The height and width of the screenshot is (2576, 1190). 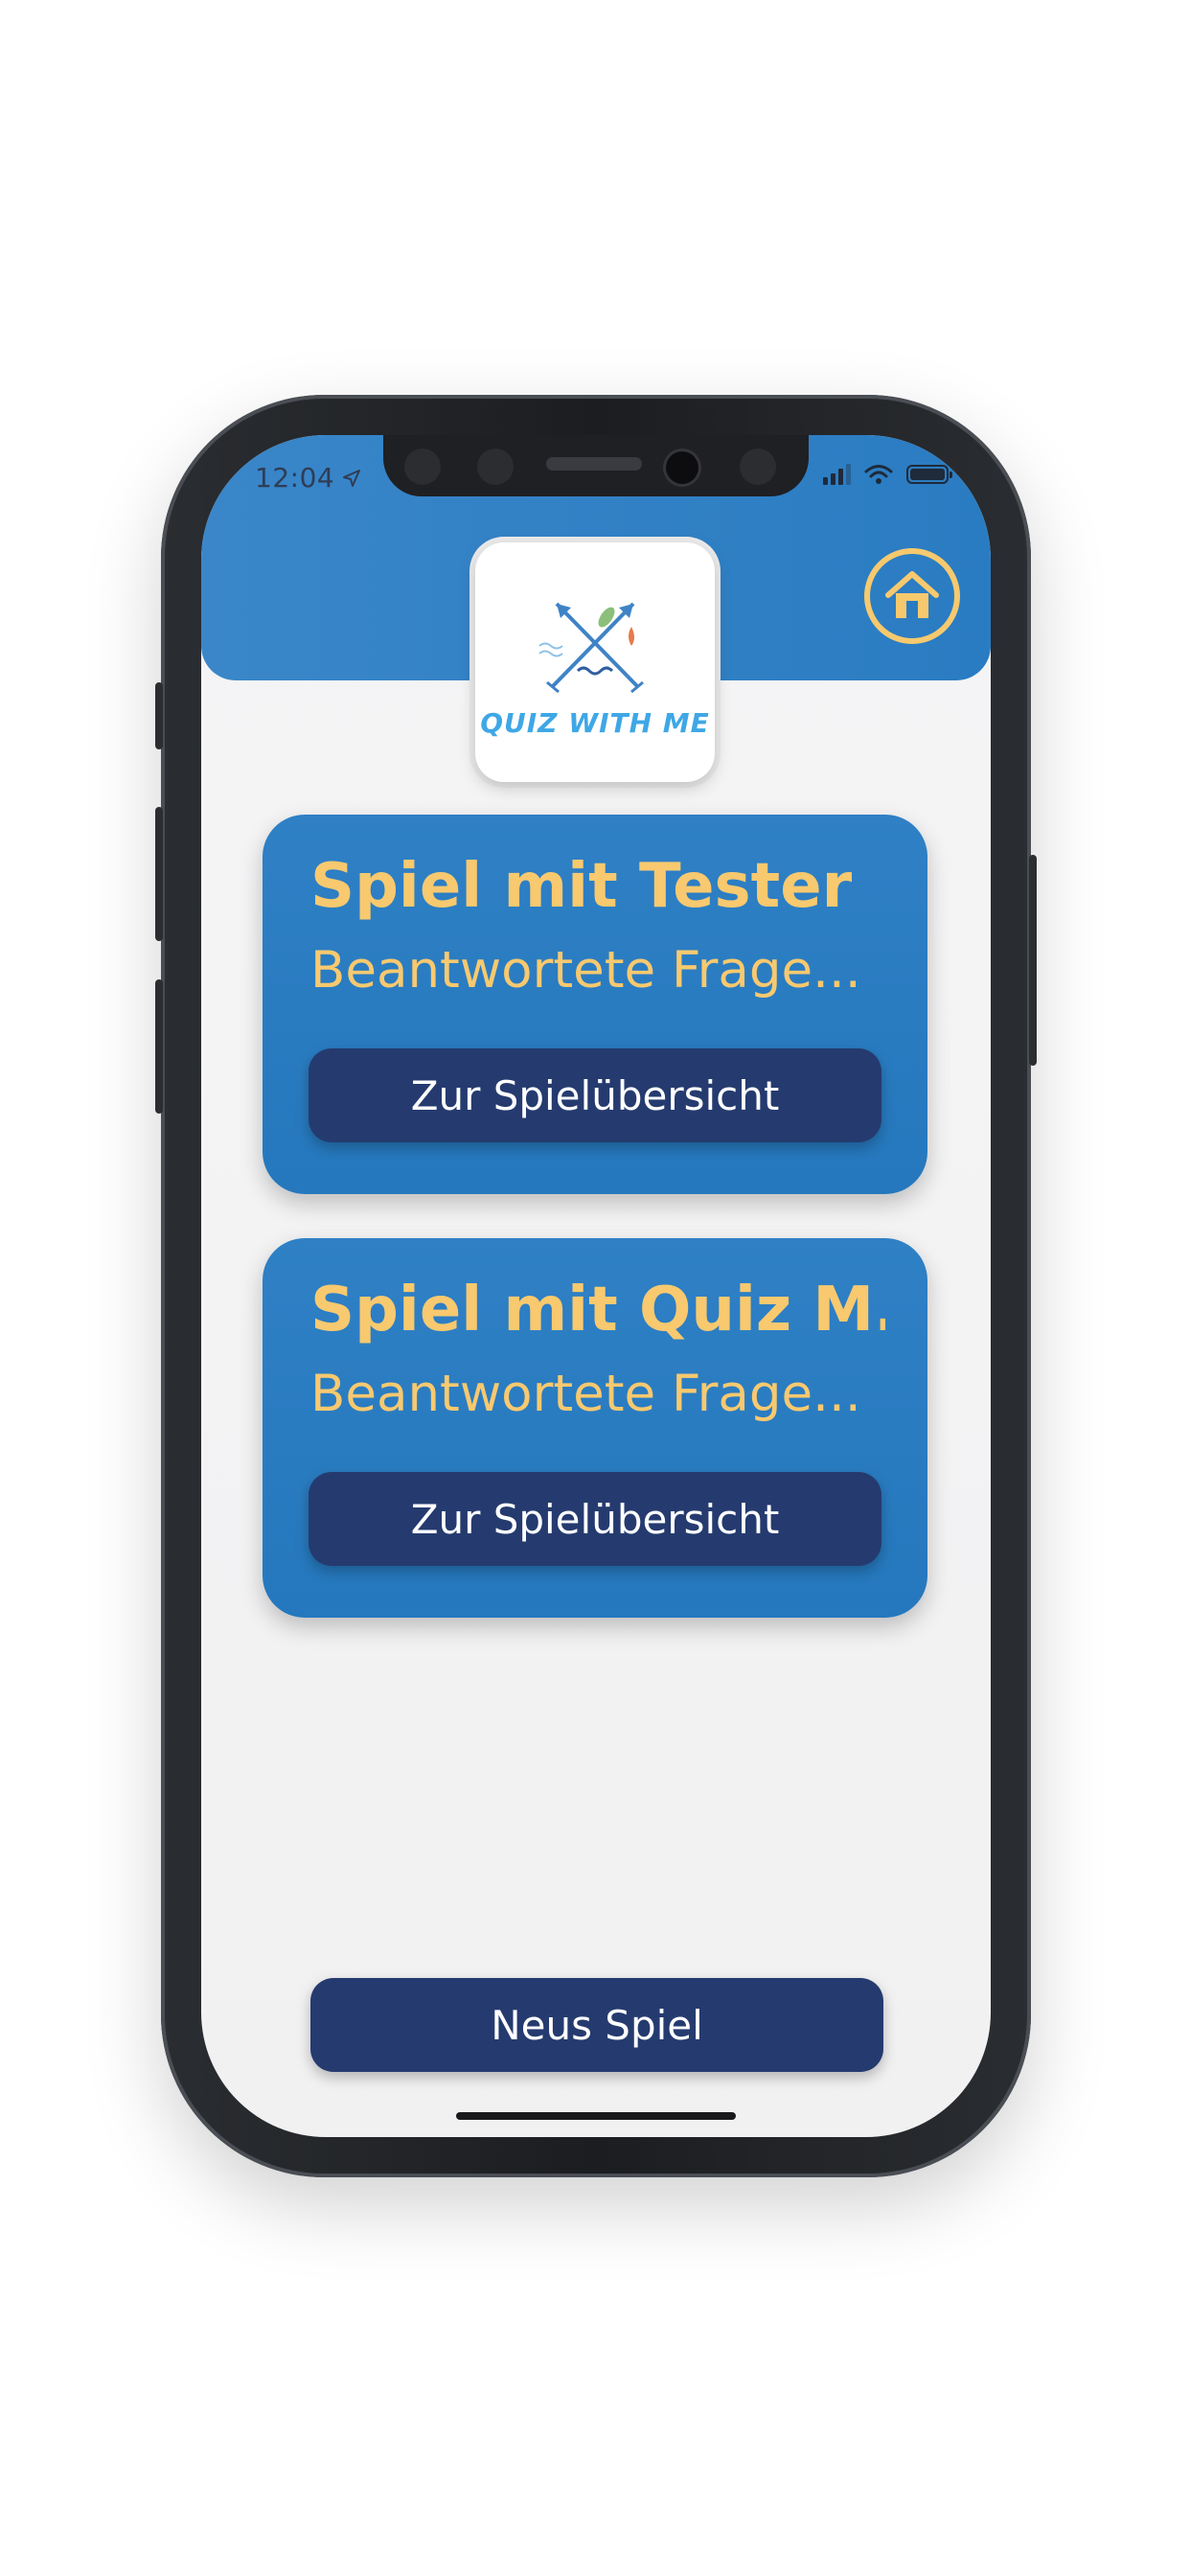 I want to click on location-arrow-icon, so click(x=352, y=478).